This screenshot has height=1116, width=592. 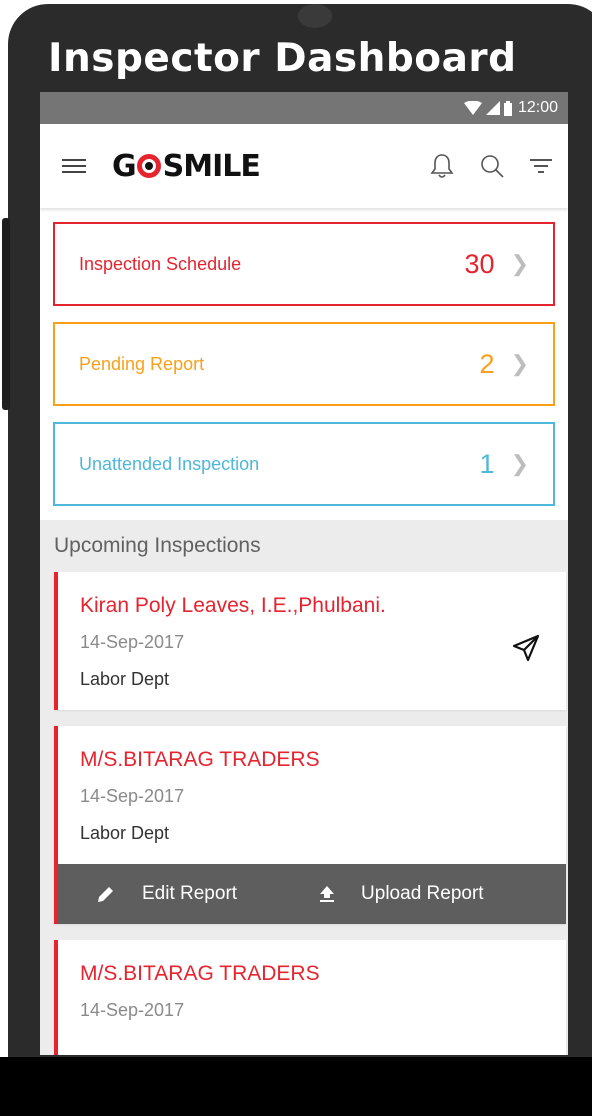 What do you see at coordinates (304, 464) in the screenshot?
I see `unattended-inspection-card: Unattended Inspection 1 ❯` at bounding box center [304, 464].